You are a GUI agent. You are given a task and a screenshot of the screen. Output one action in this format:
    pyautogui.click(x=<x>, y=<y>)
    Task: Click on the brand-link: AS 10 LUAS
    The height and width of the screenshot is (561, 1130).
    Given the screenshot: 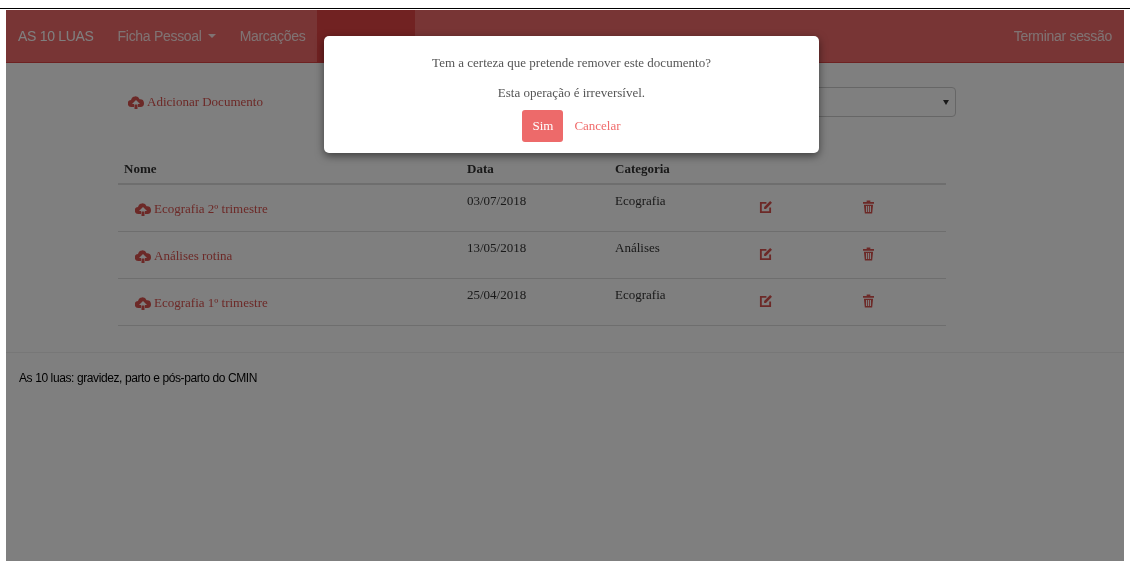 What is the action you would take?
    pyautogui.click(x=56, y=36)
    